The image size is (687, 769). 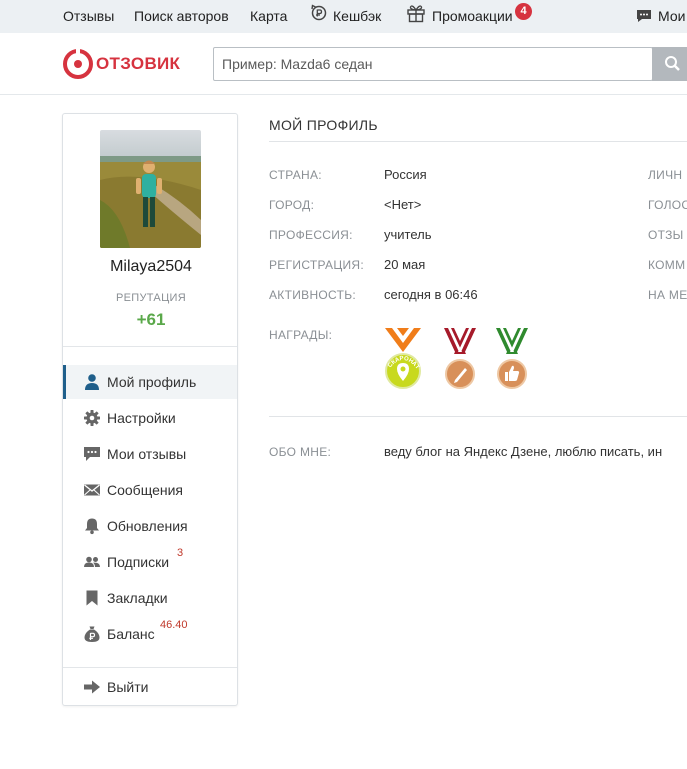 I want to click on bookmark-icon, so click(x=92, y=598).